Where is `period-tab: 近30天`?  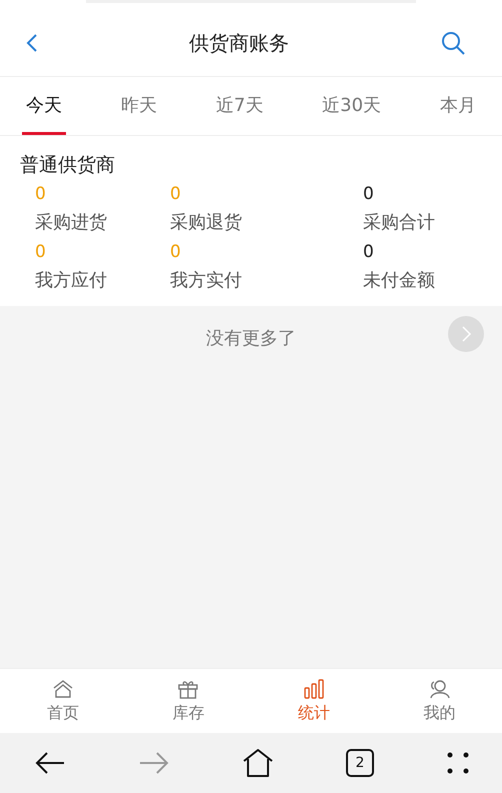
period-tab: 近30天 is located at coordinates (352, 106).